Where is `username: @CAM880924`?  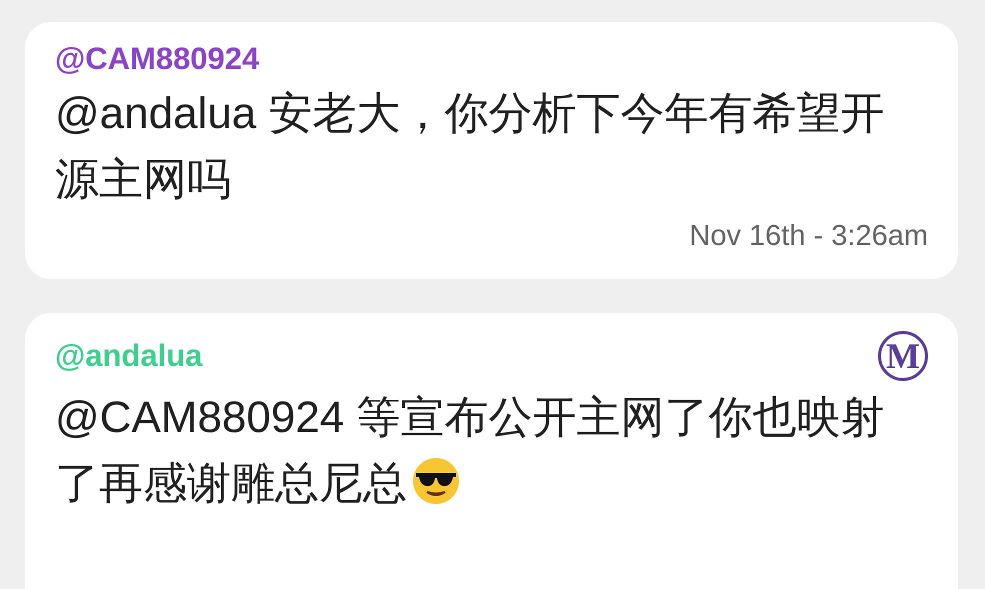 username: @CAM880924 is located at coordinates (157, 59).